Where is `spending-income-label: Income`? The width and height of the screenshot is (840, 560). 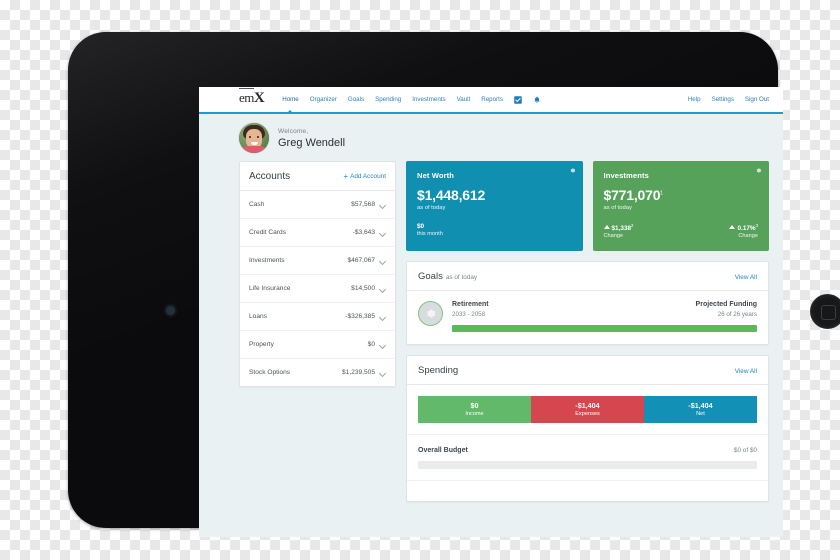
spending-income-label: Income is located at coordinates (474, 414).